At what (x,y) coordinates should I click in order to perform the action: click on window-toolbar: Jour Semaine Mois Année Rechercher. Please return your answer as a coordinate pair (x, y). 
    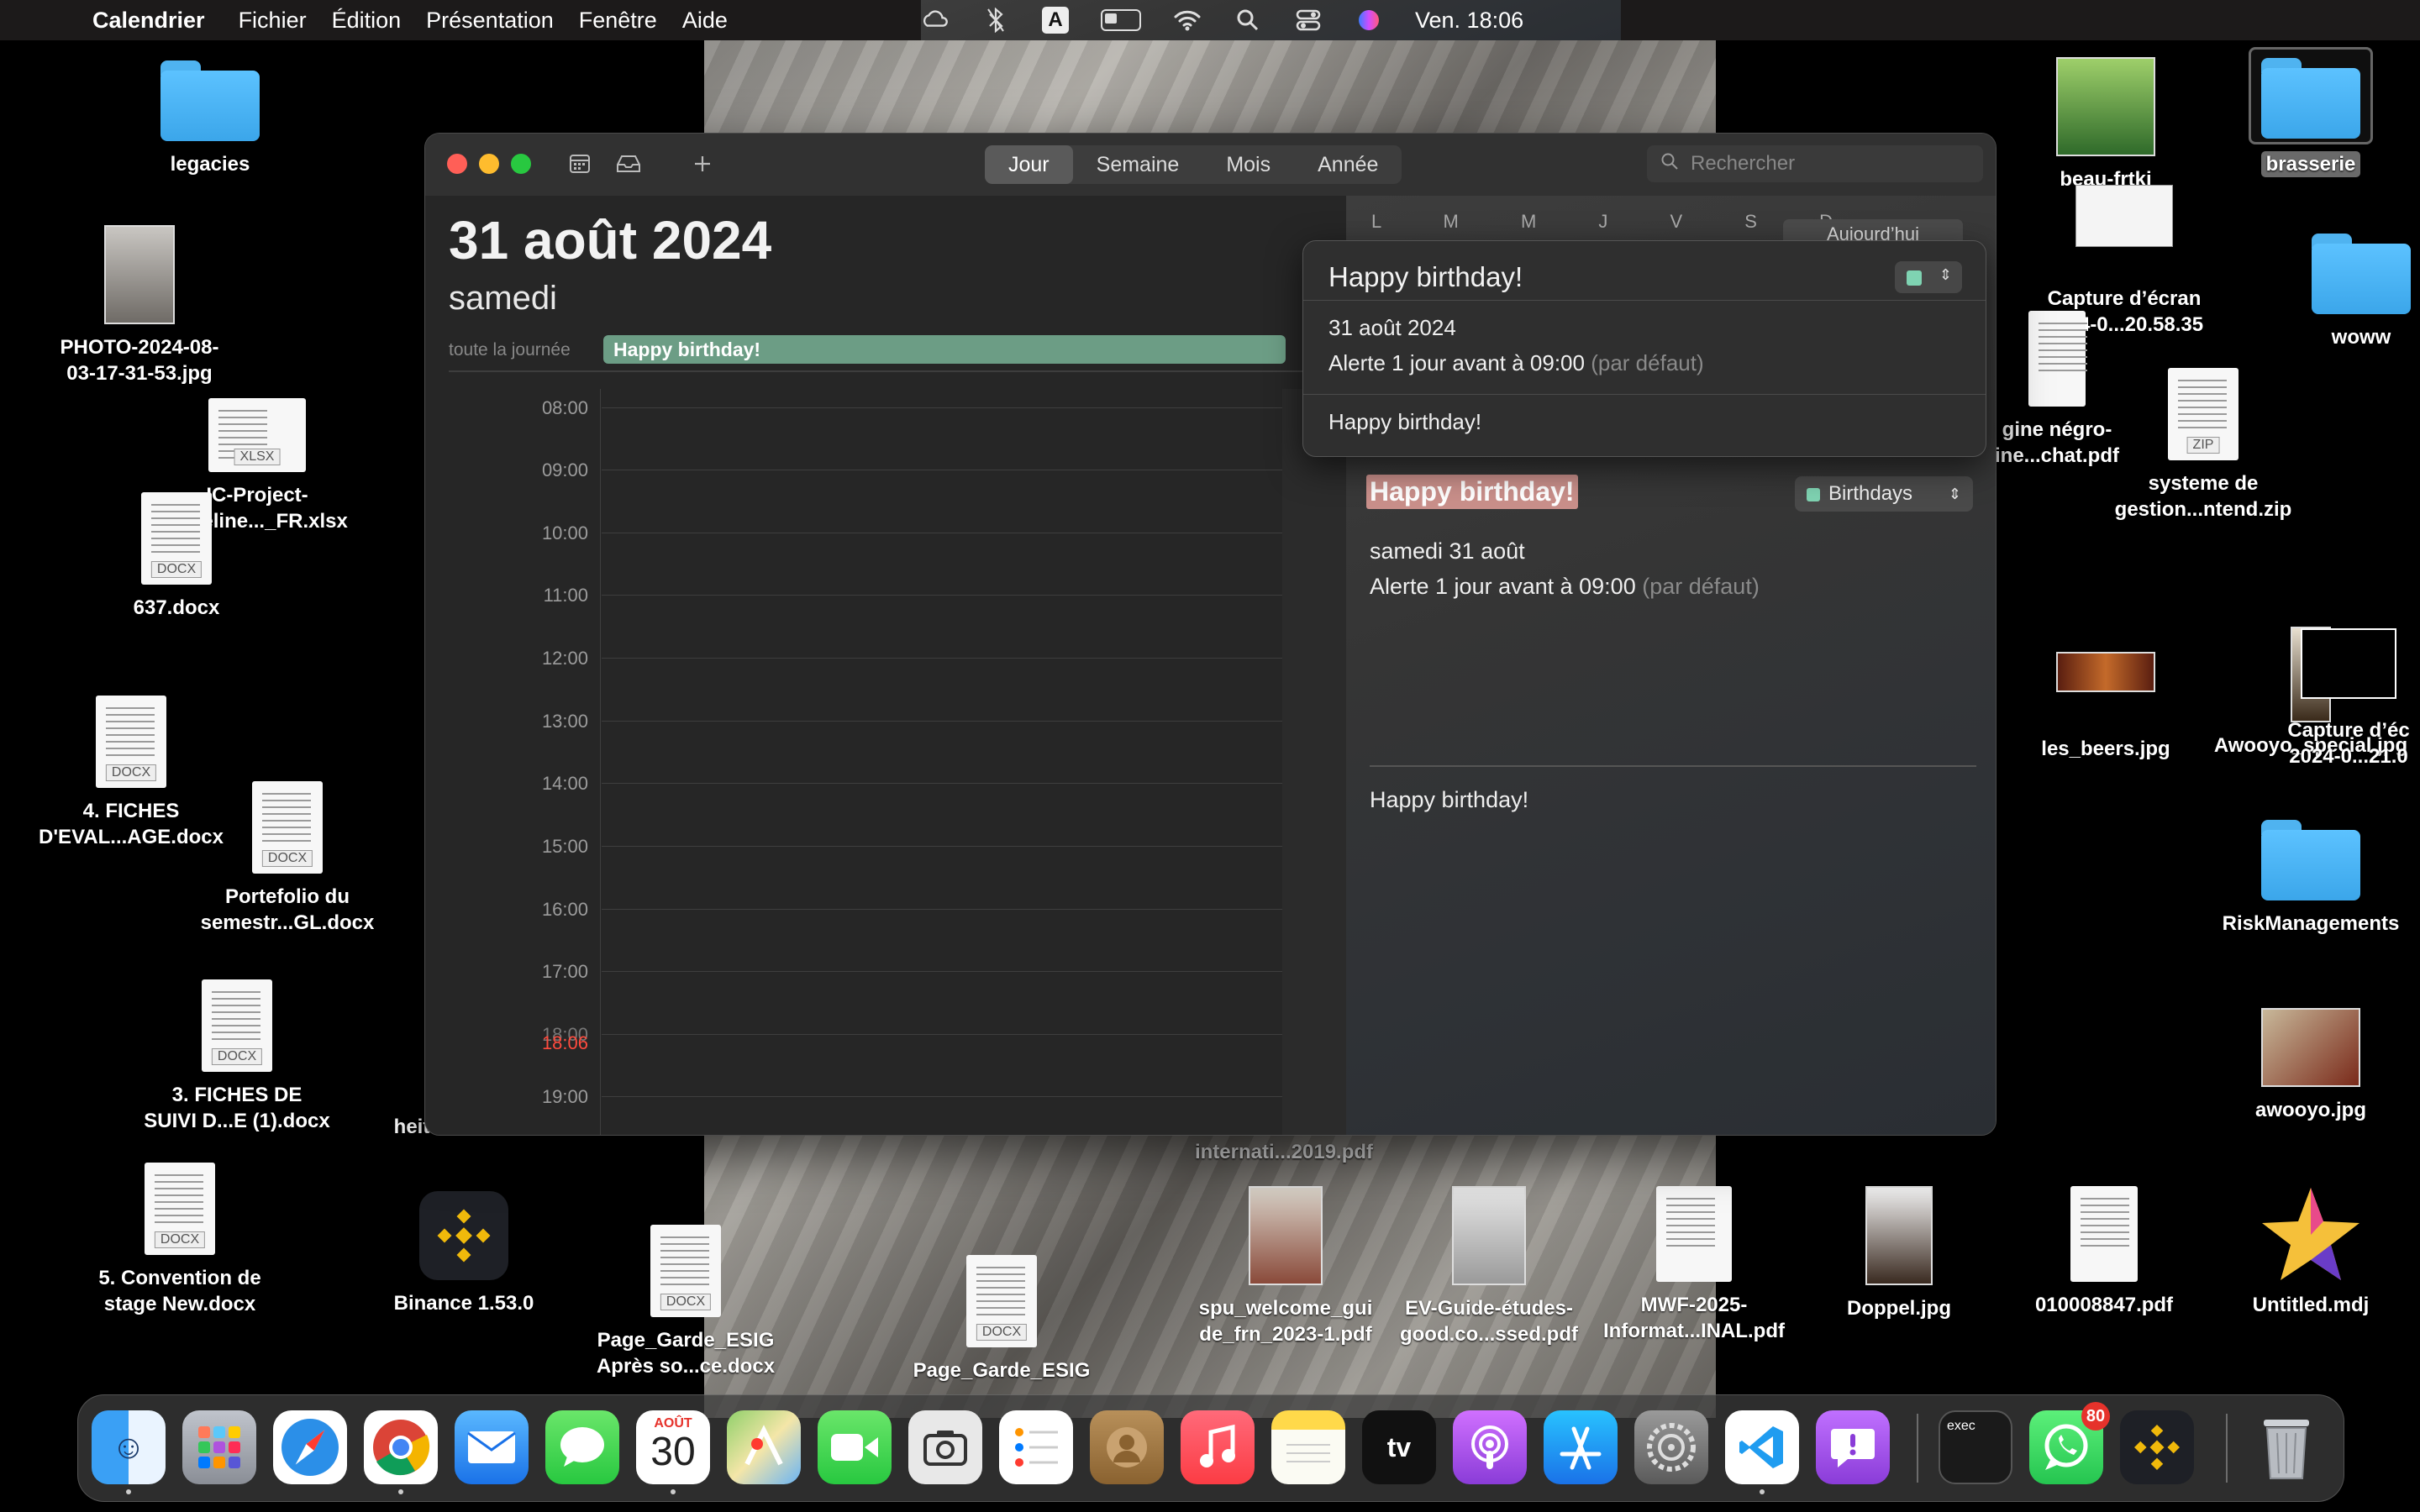
    Looking at the image, I should click on (1210, 165).